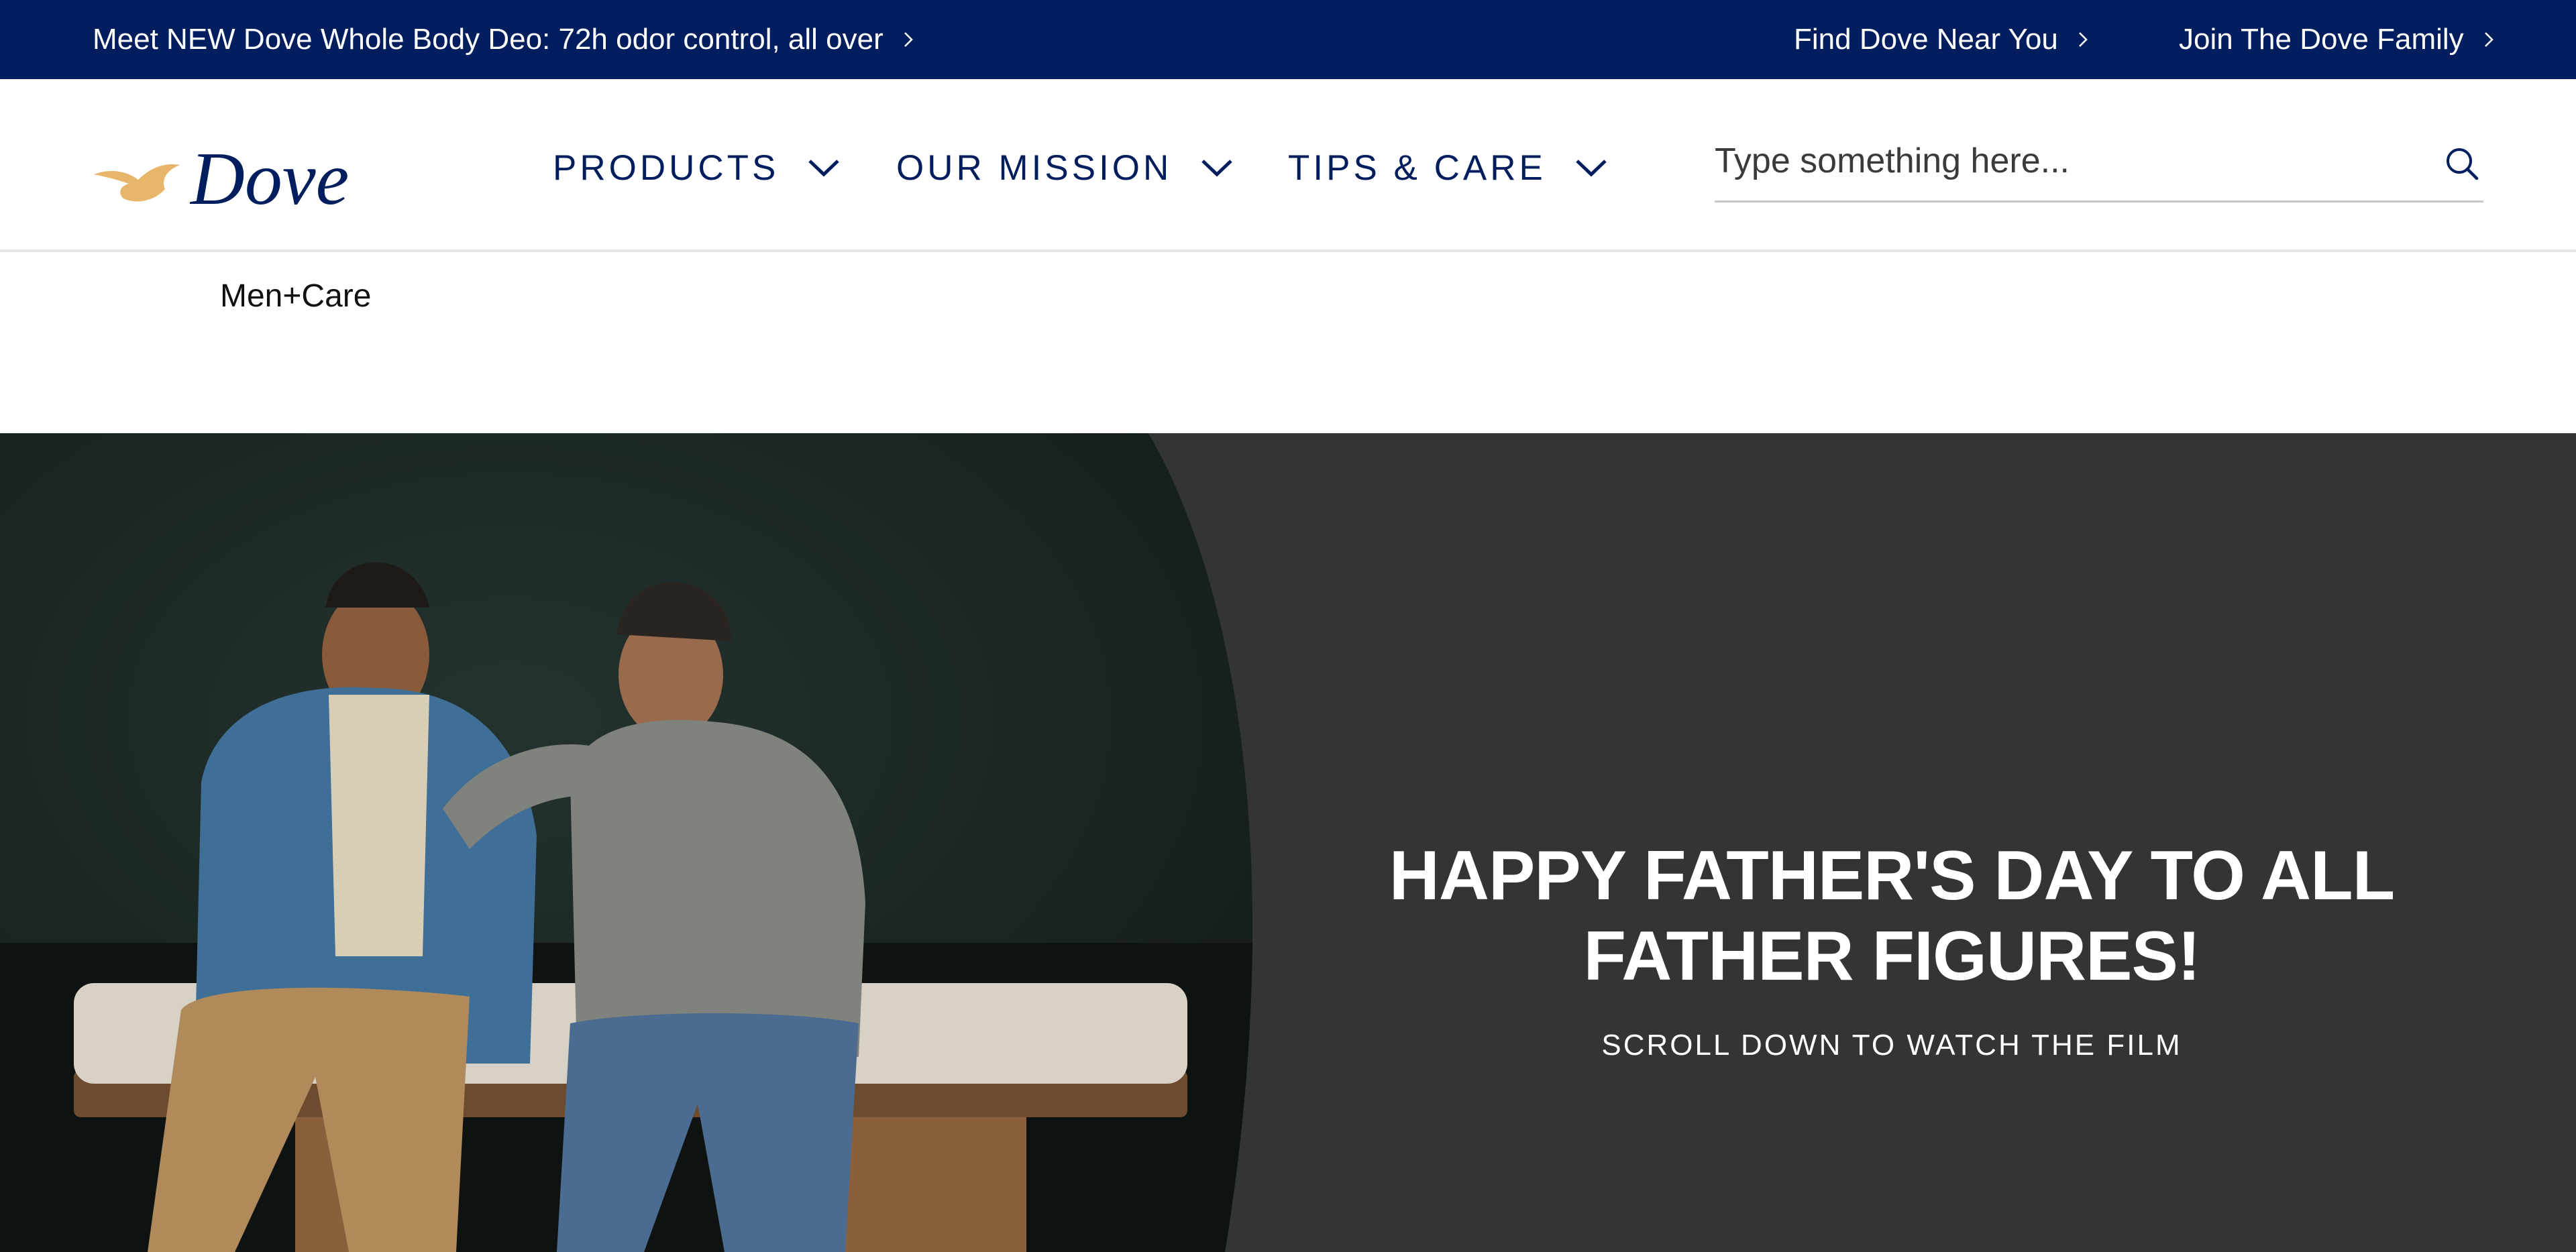  I want to click on search-box, so click(2099, 165).